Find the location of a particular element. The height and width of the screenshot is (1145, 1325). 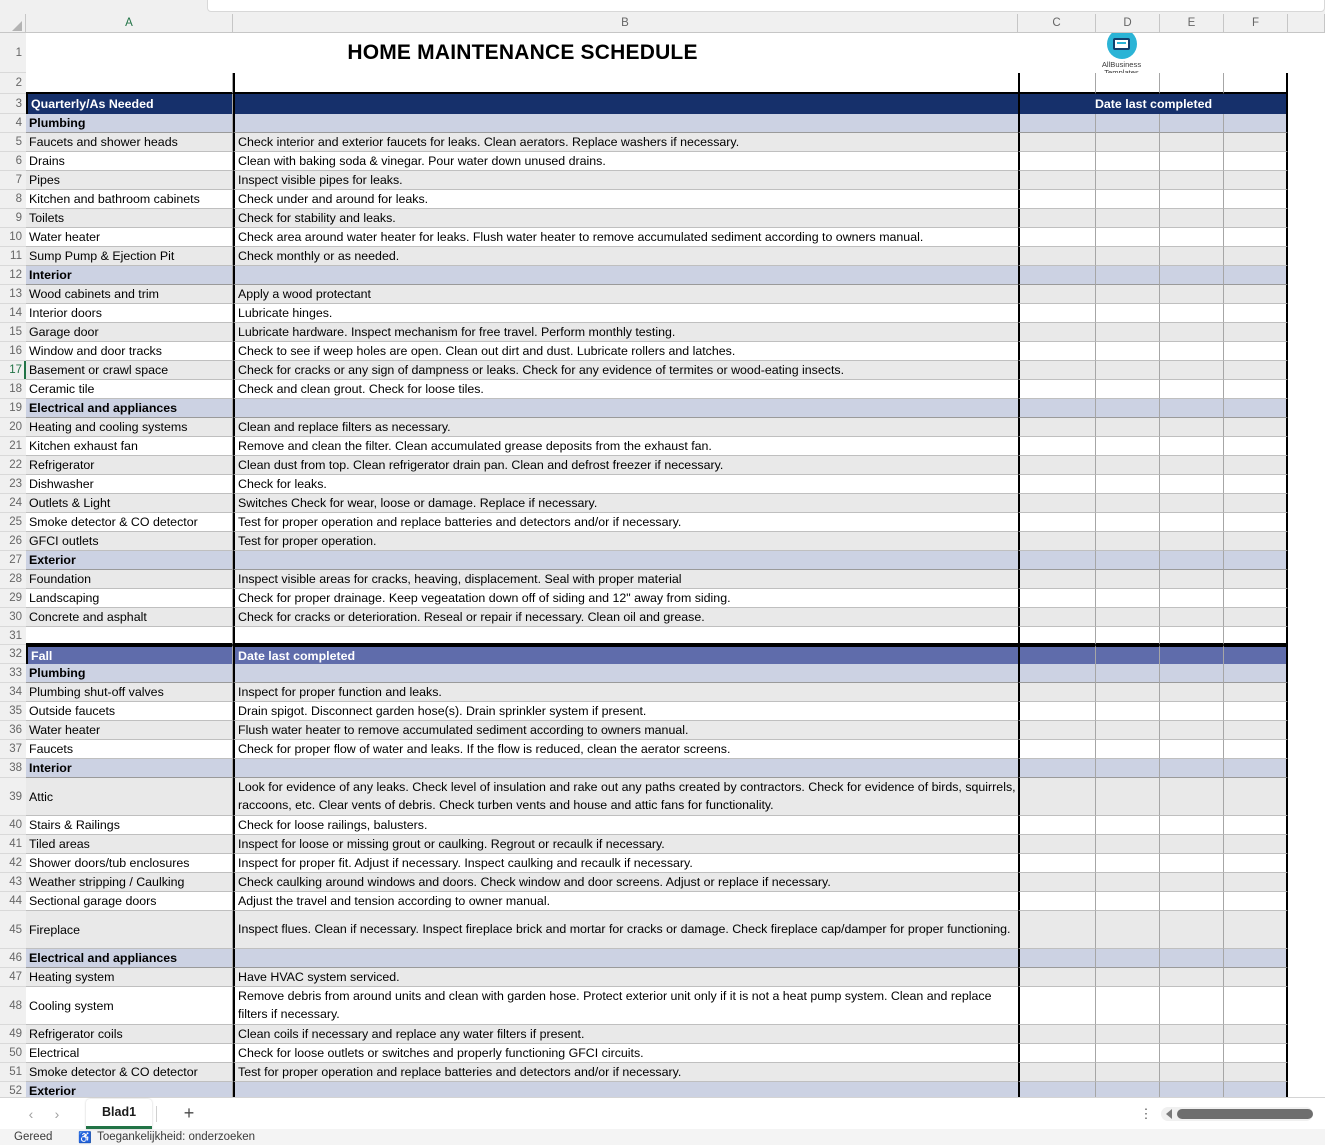

status-accessibility: ♿ Toegankelijkheid: onderzoeken is located at coordinates (166, 1137).